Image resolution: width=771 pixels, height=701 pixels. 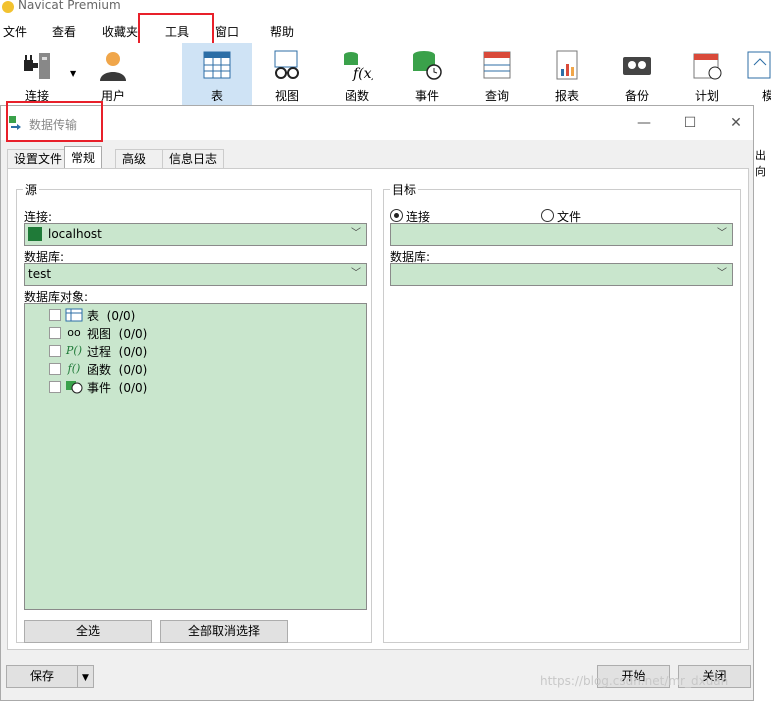 I want to click on minimize-icon: —, so click(x=644, y=123).